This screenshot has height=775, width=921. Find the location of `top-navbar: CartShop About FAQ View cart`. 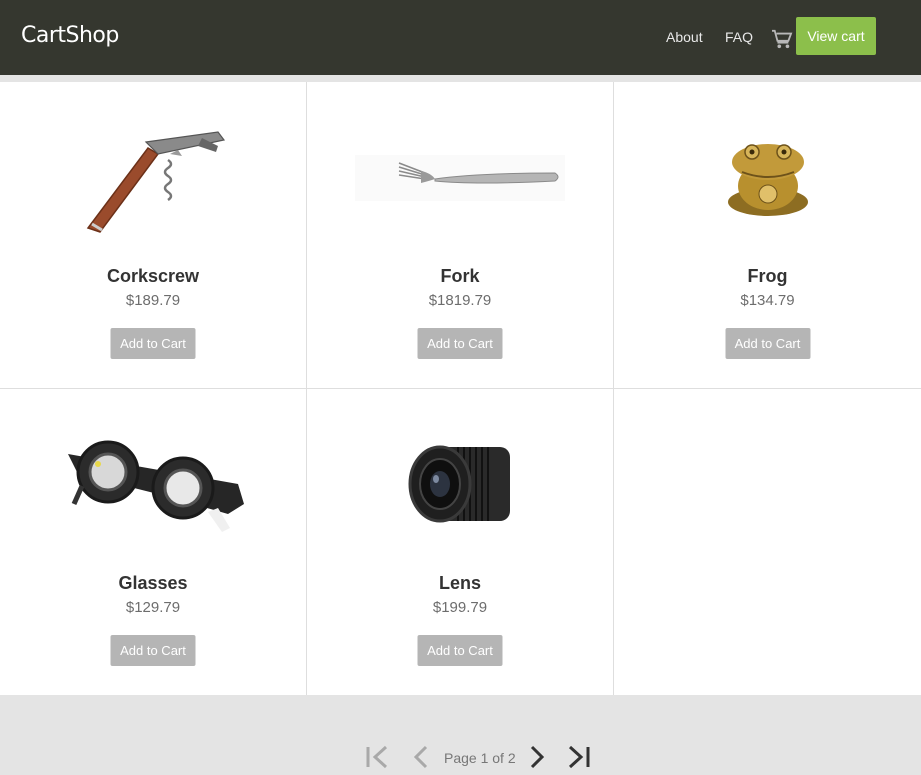

top-navbar: CartShop About FAQ View cart is located at coordinates (460, 37).